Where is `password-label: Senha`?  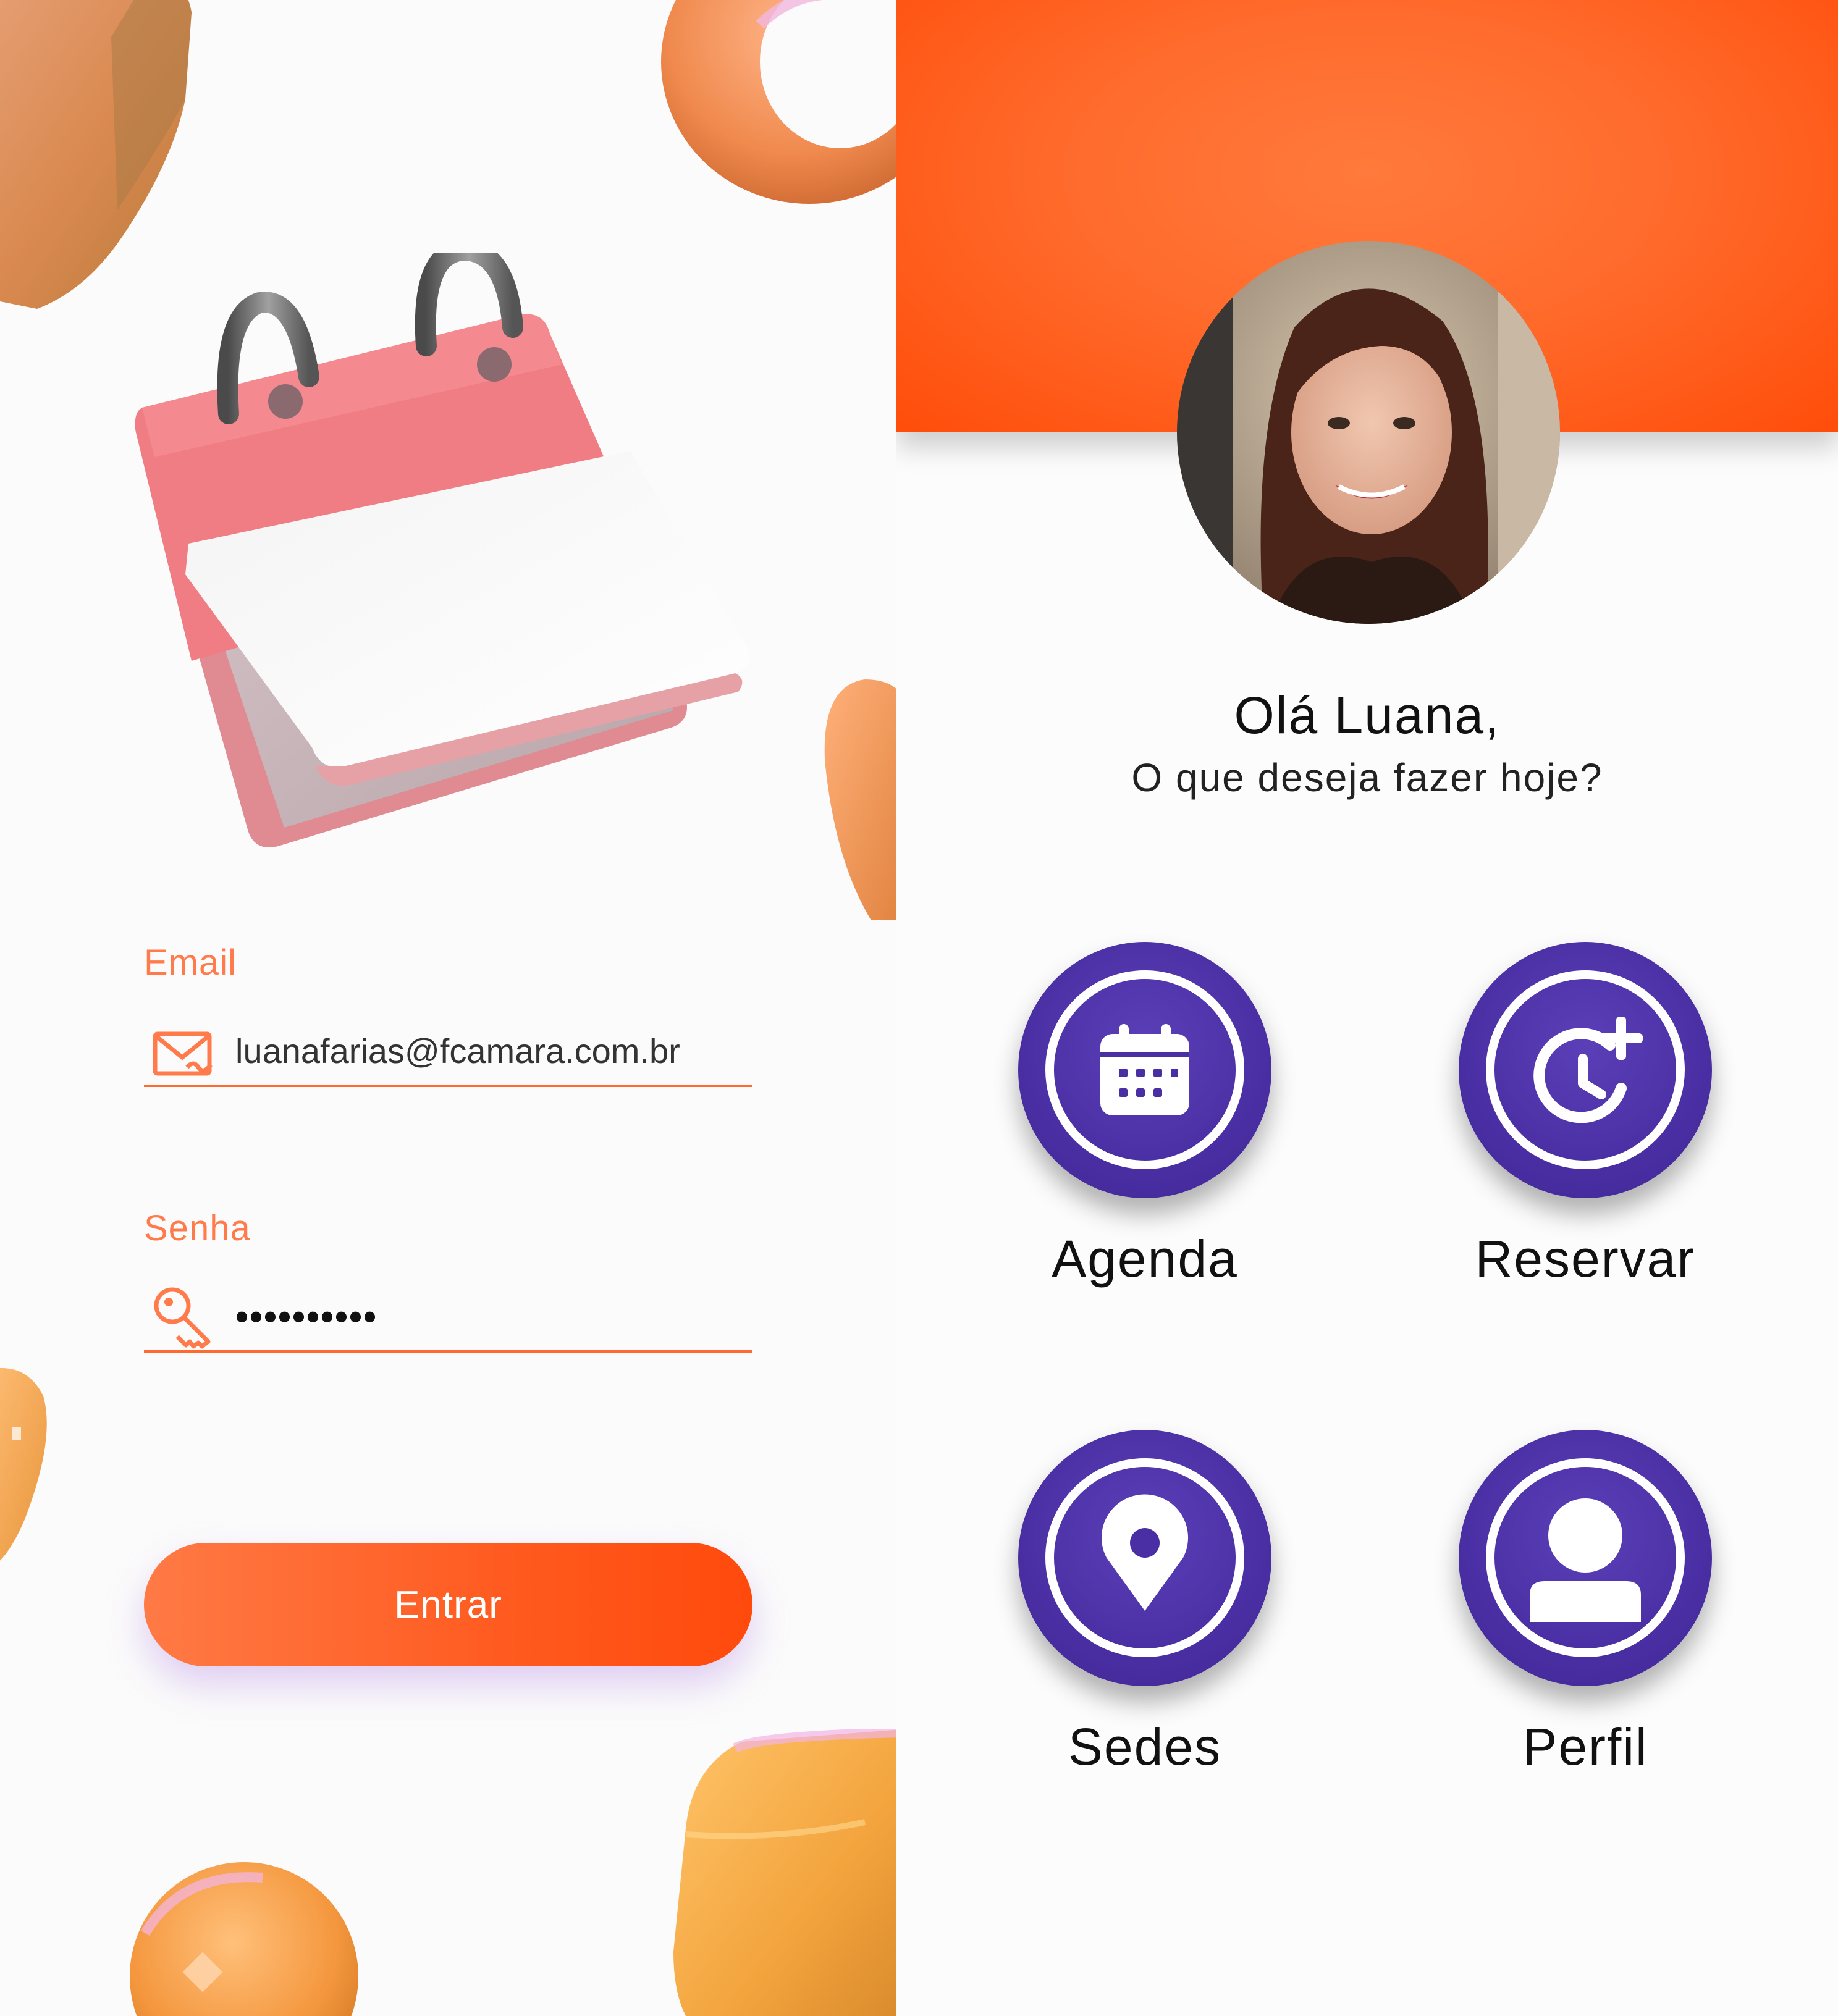 password-label: Senha is located at coordinates (197, 1228).